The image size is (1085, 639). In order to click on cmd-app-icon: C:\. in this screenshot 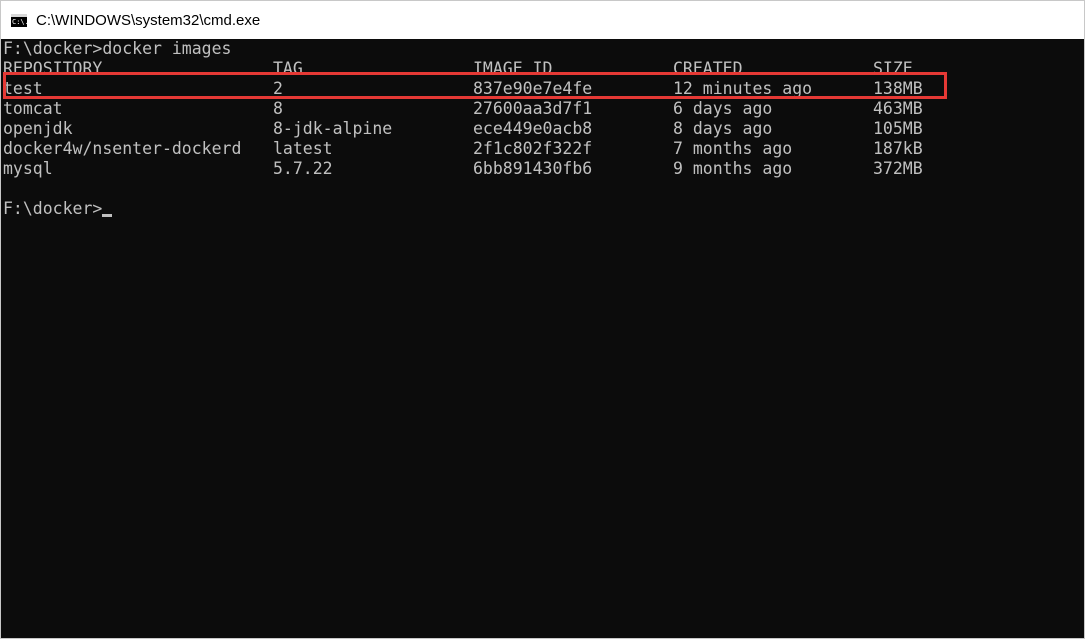, I will do `click(20, 20)`.